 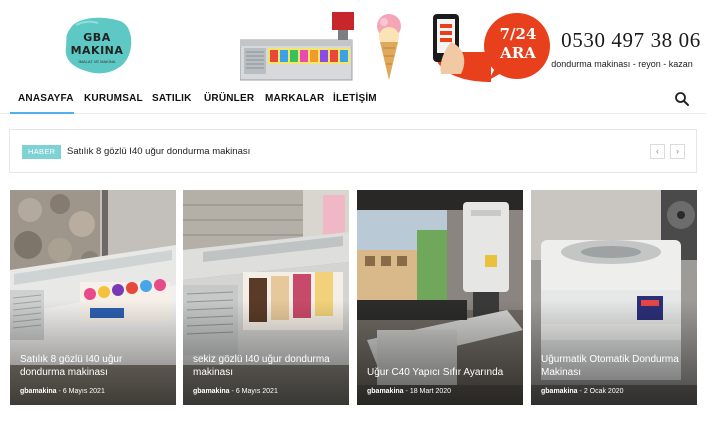 What do you see at coordinates (46, 98) in the screenshot?
I see `nav-item-anasayfa: ANASAYFA` at bounding box center [46, 98].